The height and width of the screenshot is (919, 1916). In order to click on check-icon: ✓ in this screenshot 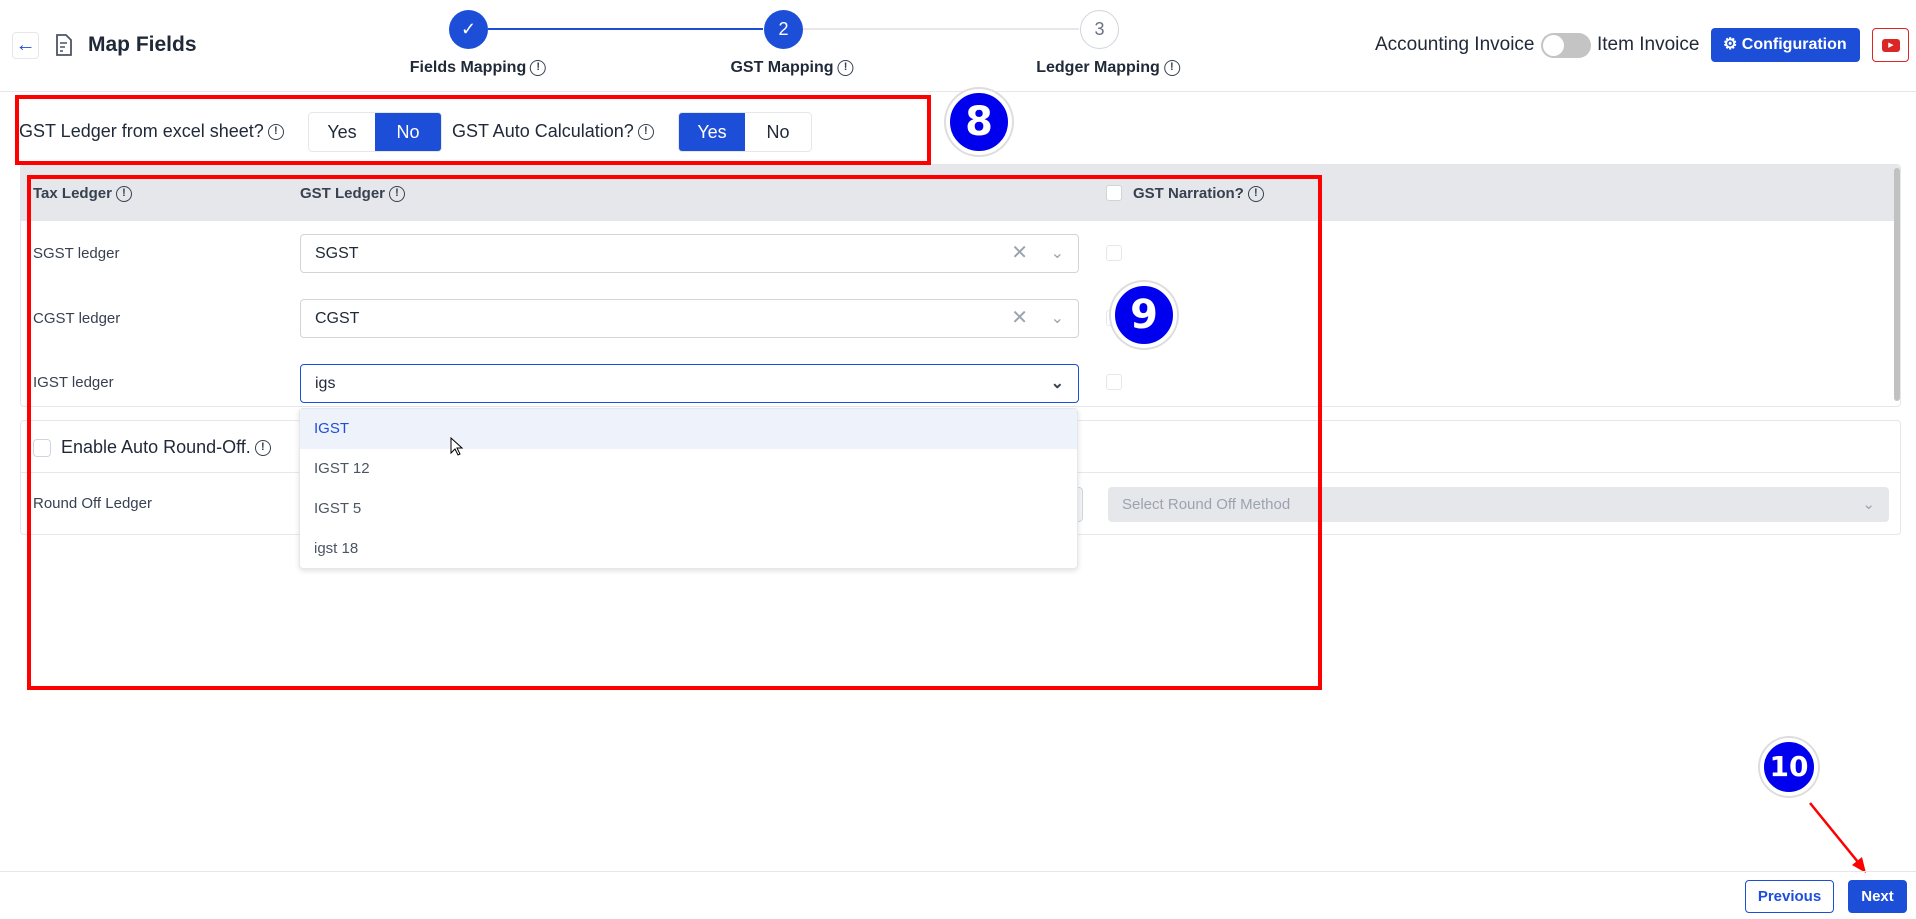, I will do `click(468, 29)`.